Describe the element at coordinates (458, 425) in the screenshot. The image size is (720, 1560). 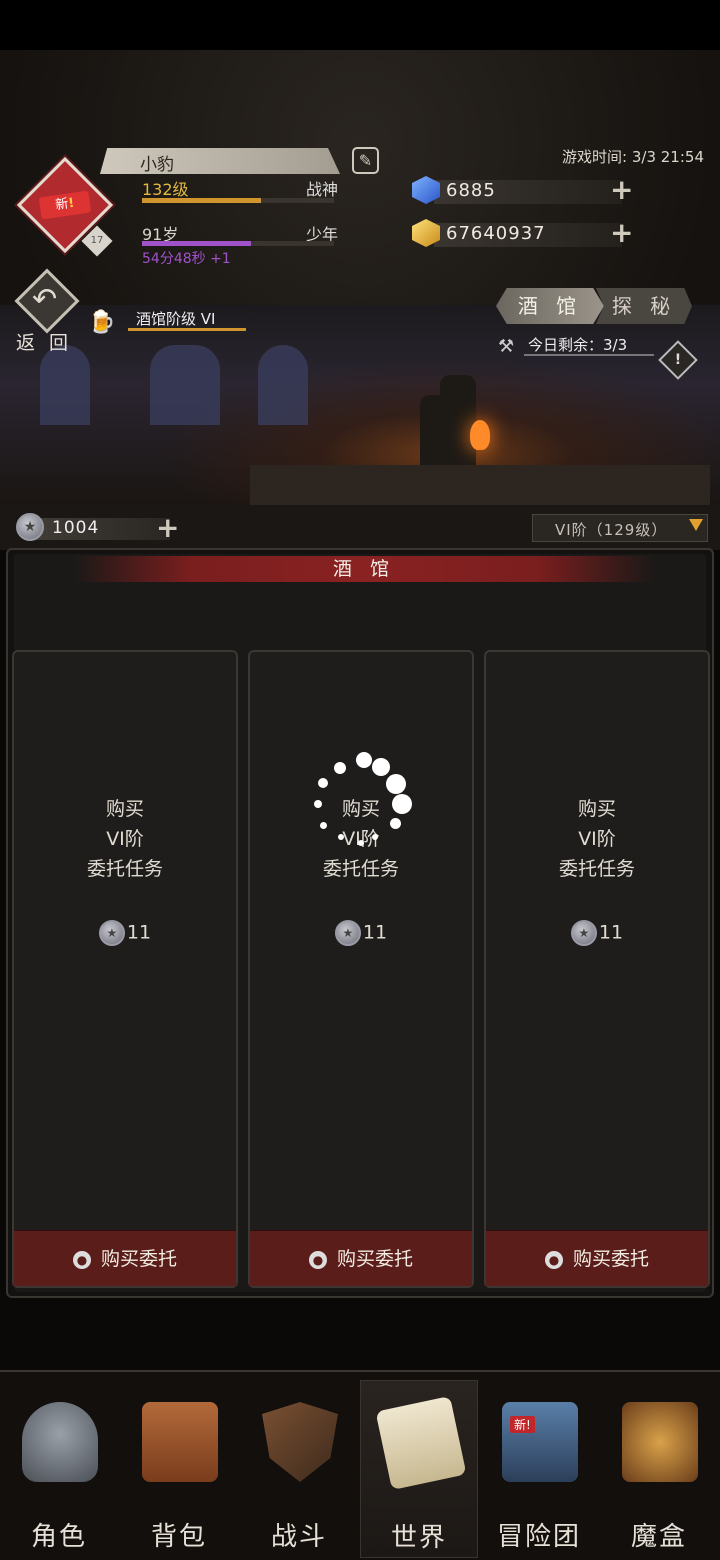
I see `scene-bottle` at that location.